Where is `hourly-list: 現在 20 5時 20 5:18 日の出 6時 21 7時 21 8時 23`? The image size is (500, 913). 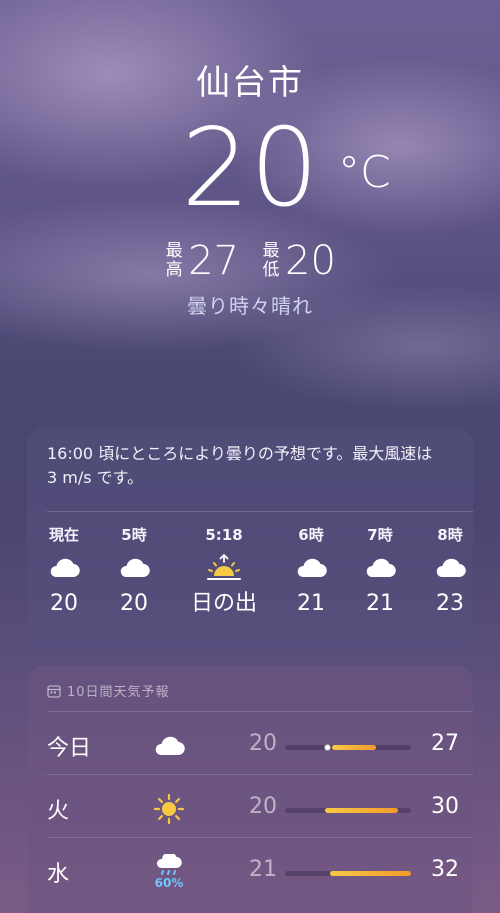 hourly-list: 現在 20 5時 20 5:18 日の出 6時 21 7時 21 8時 23 is located at coordinates (250, 579).